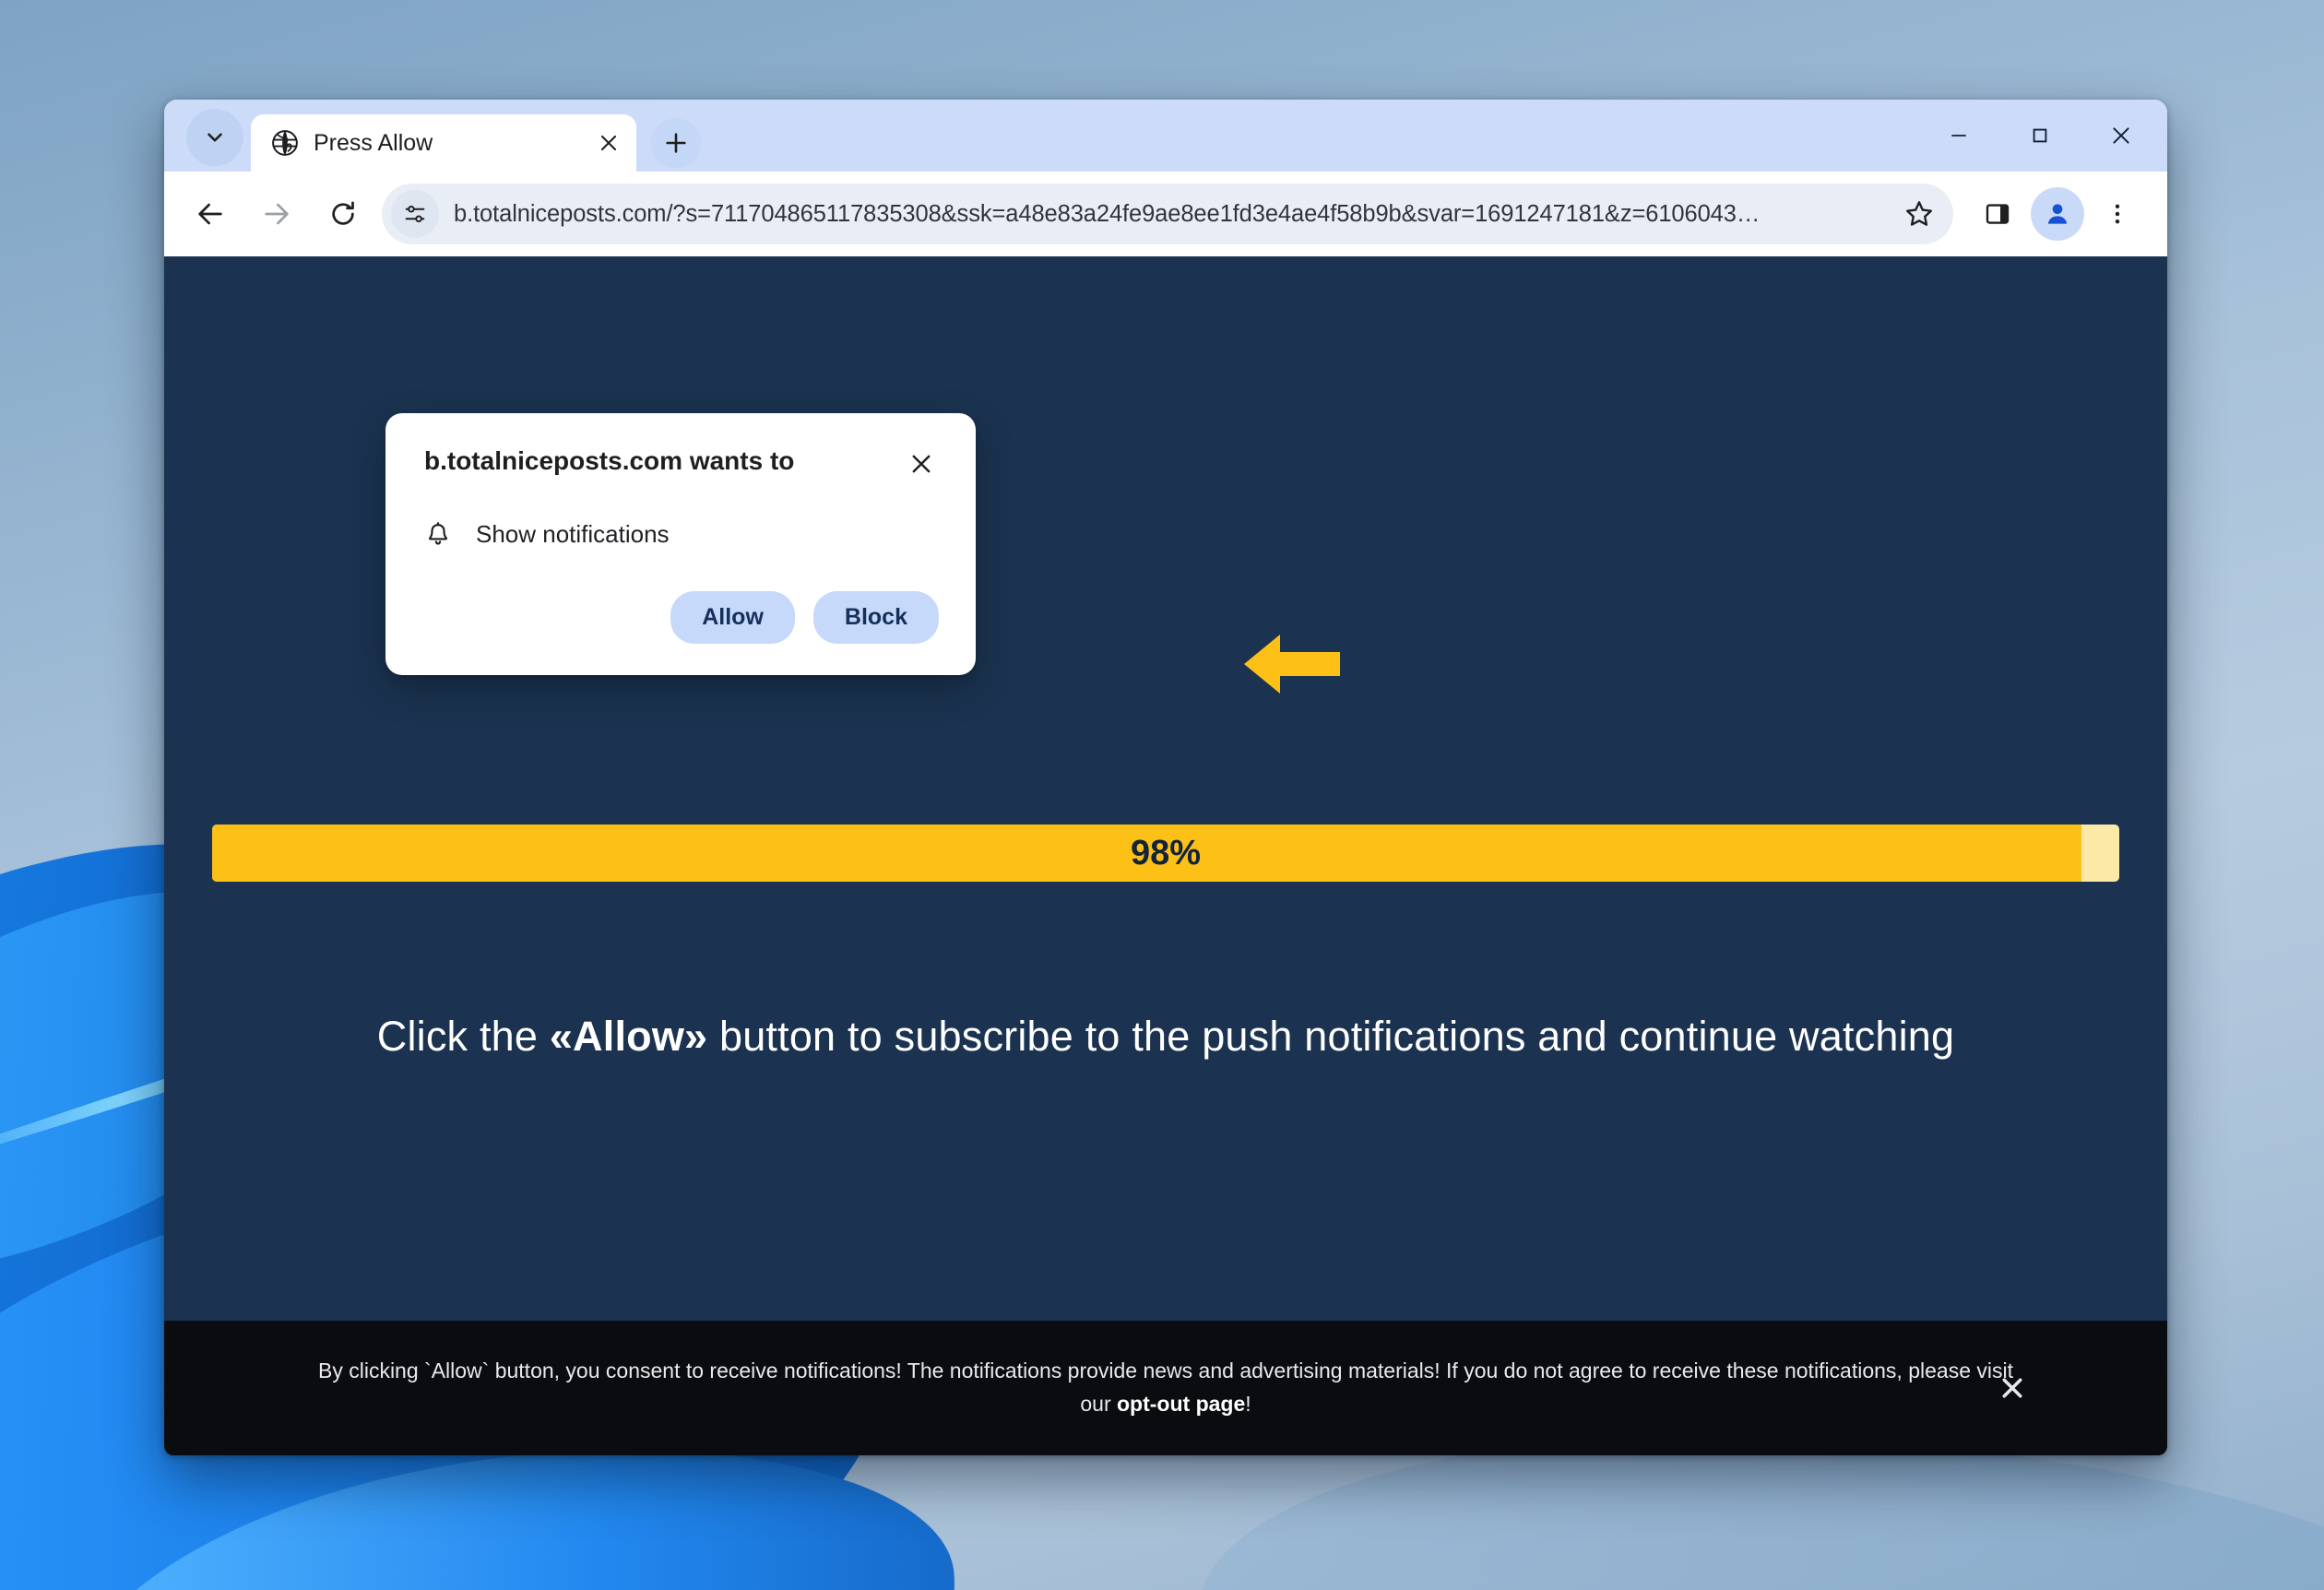  I want to click on close-window-button, so click(2124, 136).